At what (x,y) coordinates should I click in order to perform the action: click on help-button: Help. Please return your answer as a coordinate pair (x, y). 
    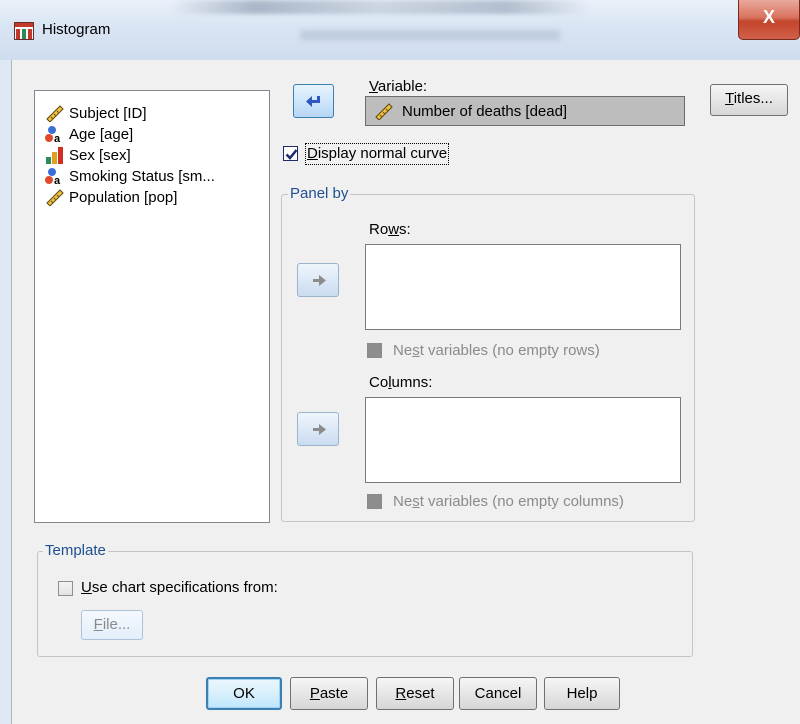
    Looking at the image, I should click on (582, 693).